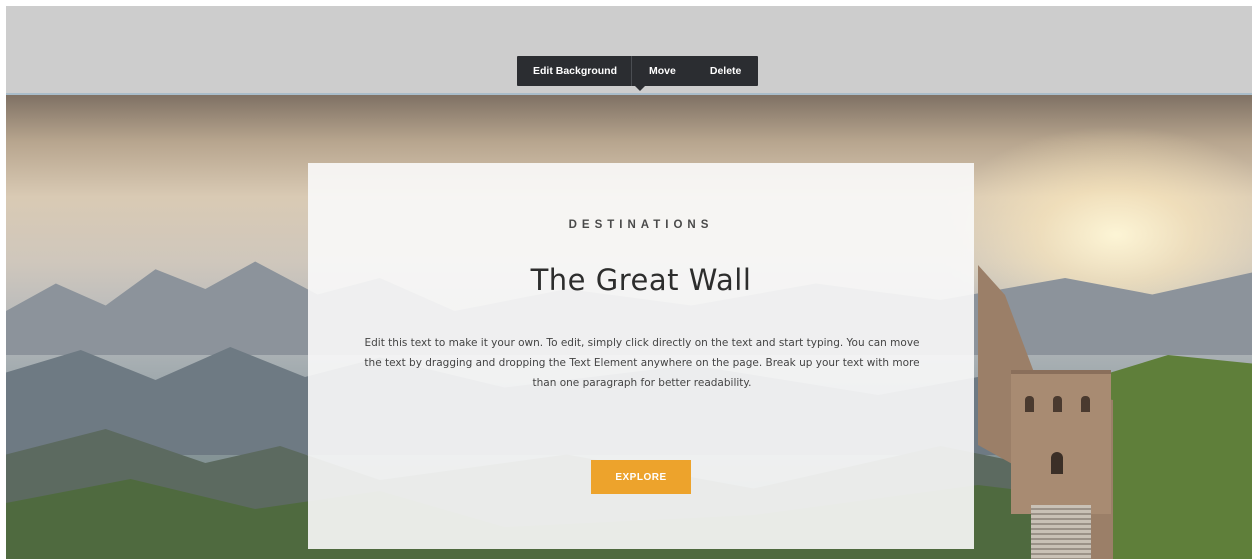 This screenshot has width=1252, height=559. What do you see at coordinates (1057, 463) in the screenshot?
I see `tower-door` at bounding box center [1057, 463].